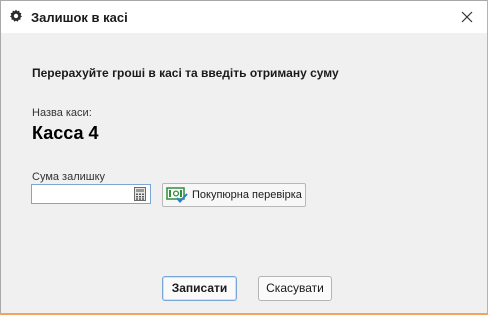 The height and width of the screenshot is (315, 488). I want to click on sum-balance-field, so click(91, 194).